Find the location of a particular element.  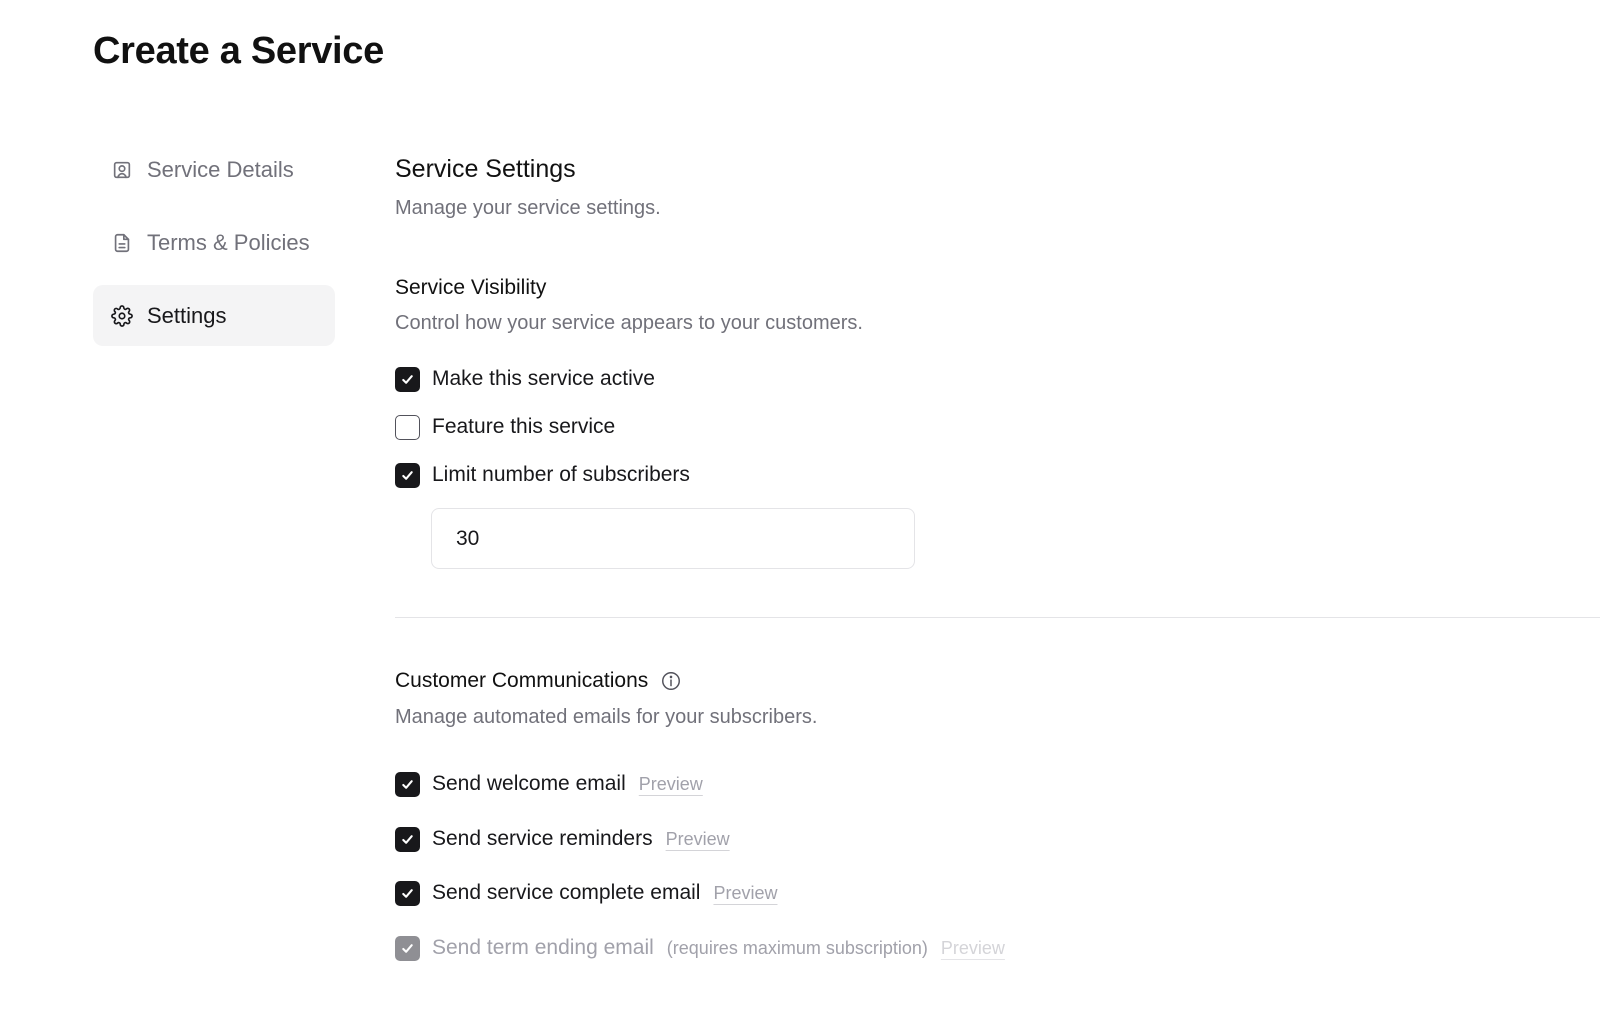

option-service-reminders: Send service reminders Preview is located at coordinates (562, 839).